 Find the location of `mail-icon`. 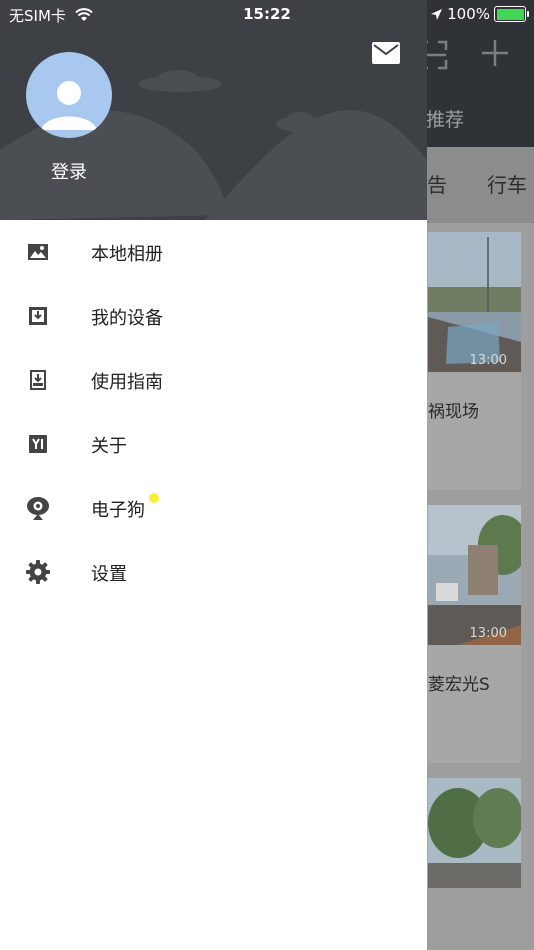

mail-icon is located at coordinates (386, 55).